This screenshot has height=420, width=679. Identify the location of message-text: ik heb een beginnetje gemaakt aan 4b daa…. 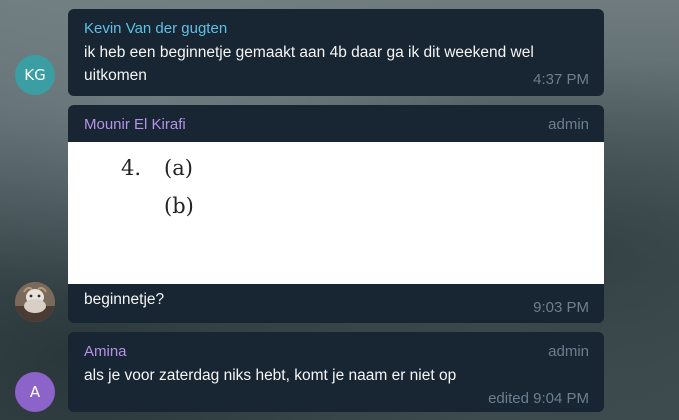
(309, 64).